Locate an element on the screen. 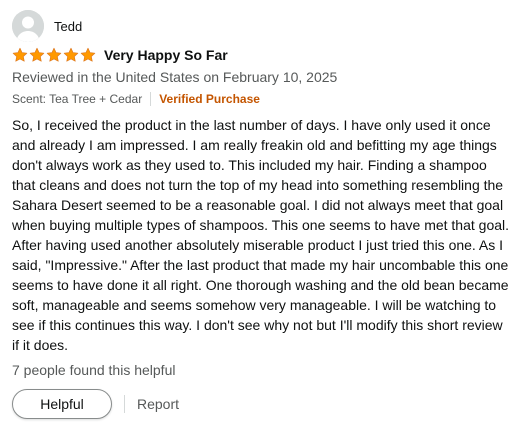  review-header: Very Happy So Far is located at coordinates (120, 55).